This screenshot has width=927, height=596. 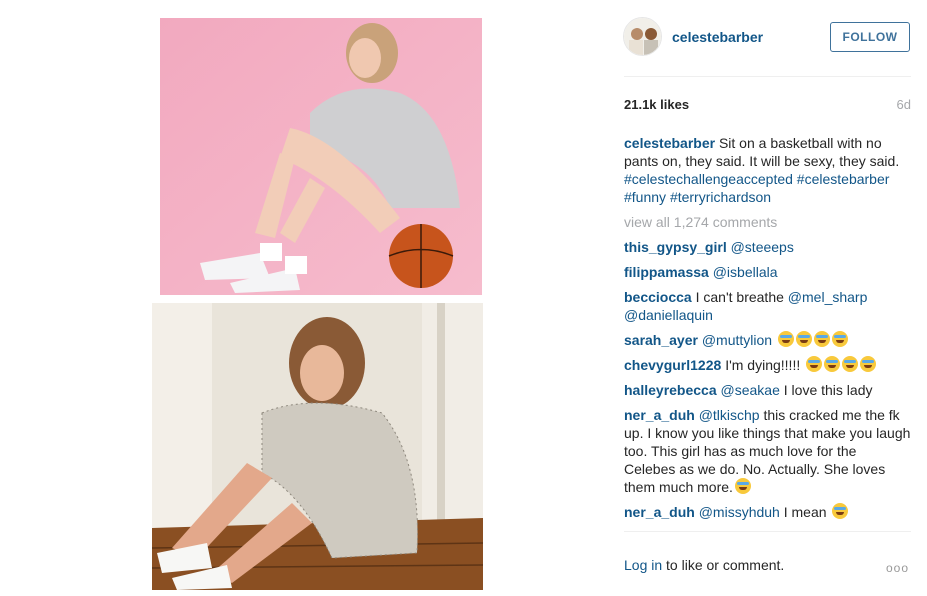 What do you see at coordinates (805, 512) in the screenshot?
I see `comment-text: I mean` at bounding box center [805, 512].